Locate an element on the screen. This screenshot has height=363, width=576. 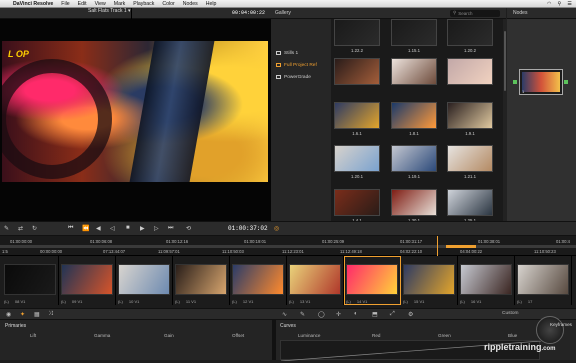
rgb-mixer-icon: ▦ is located at coordinates (37, 314).